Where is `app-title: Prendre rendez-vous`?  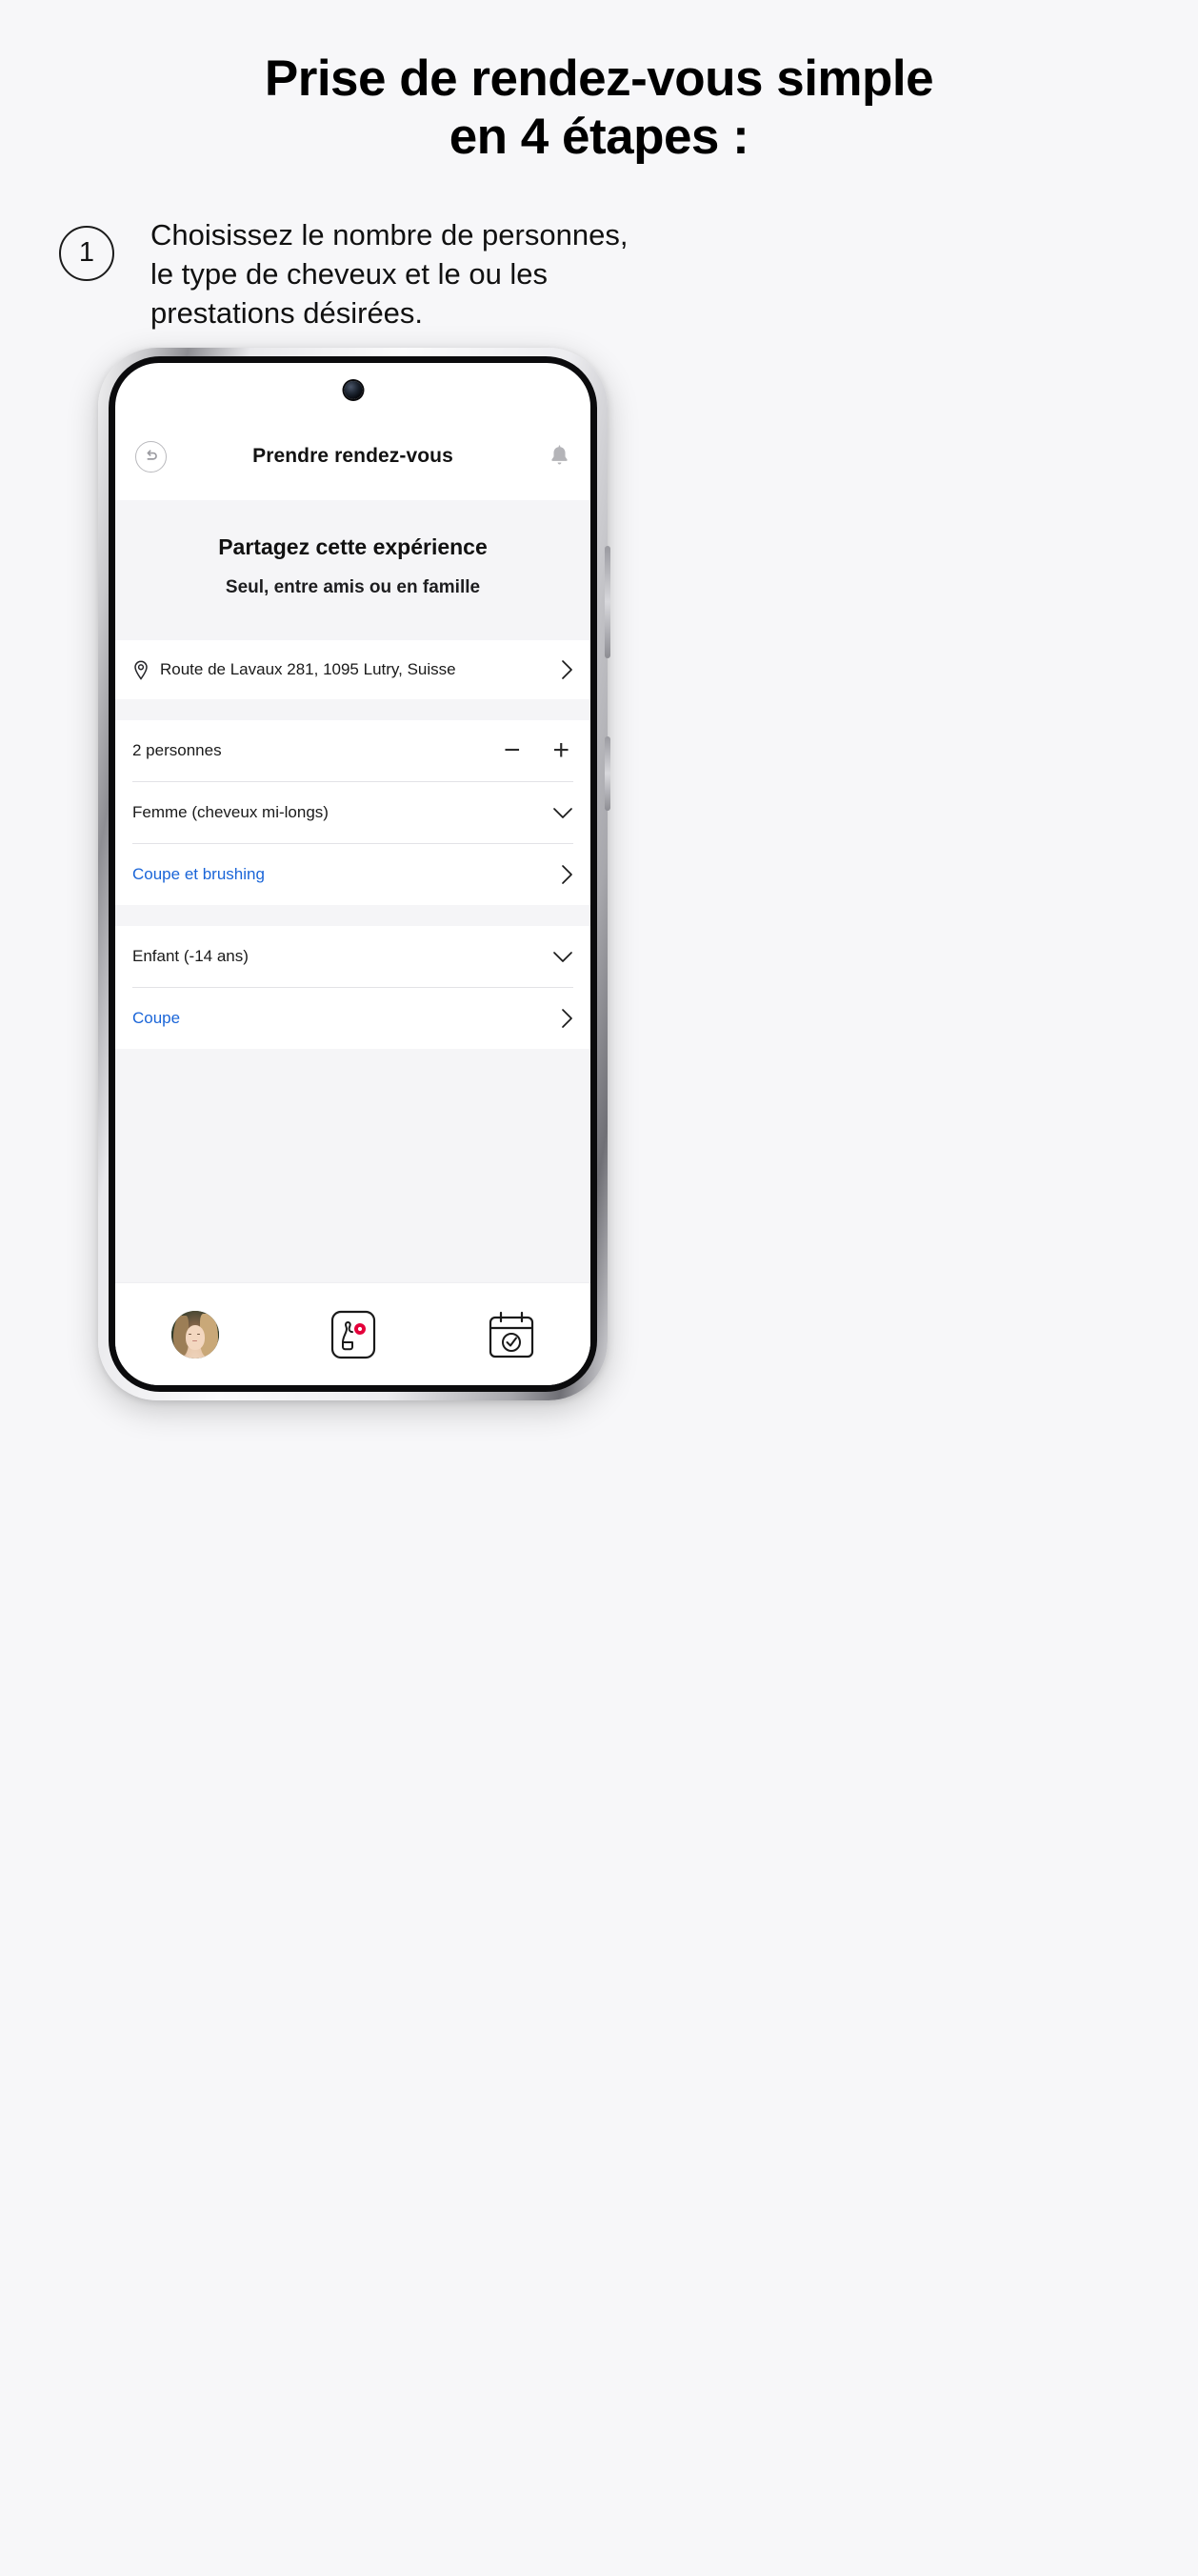
app-title: Prendre rendez-vous is located at coordinates (352, 456).